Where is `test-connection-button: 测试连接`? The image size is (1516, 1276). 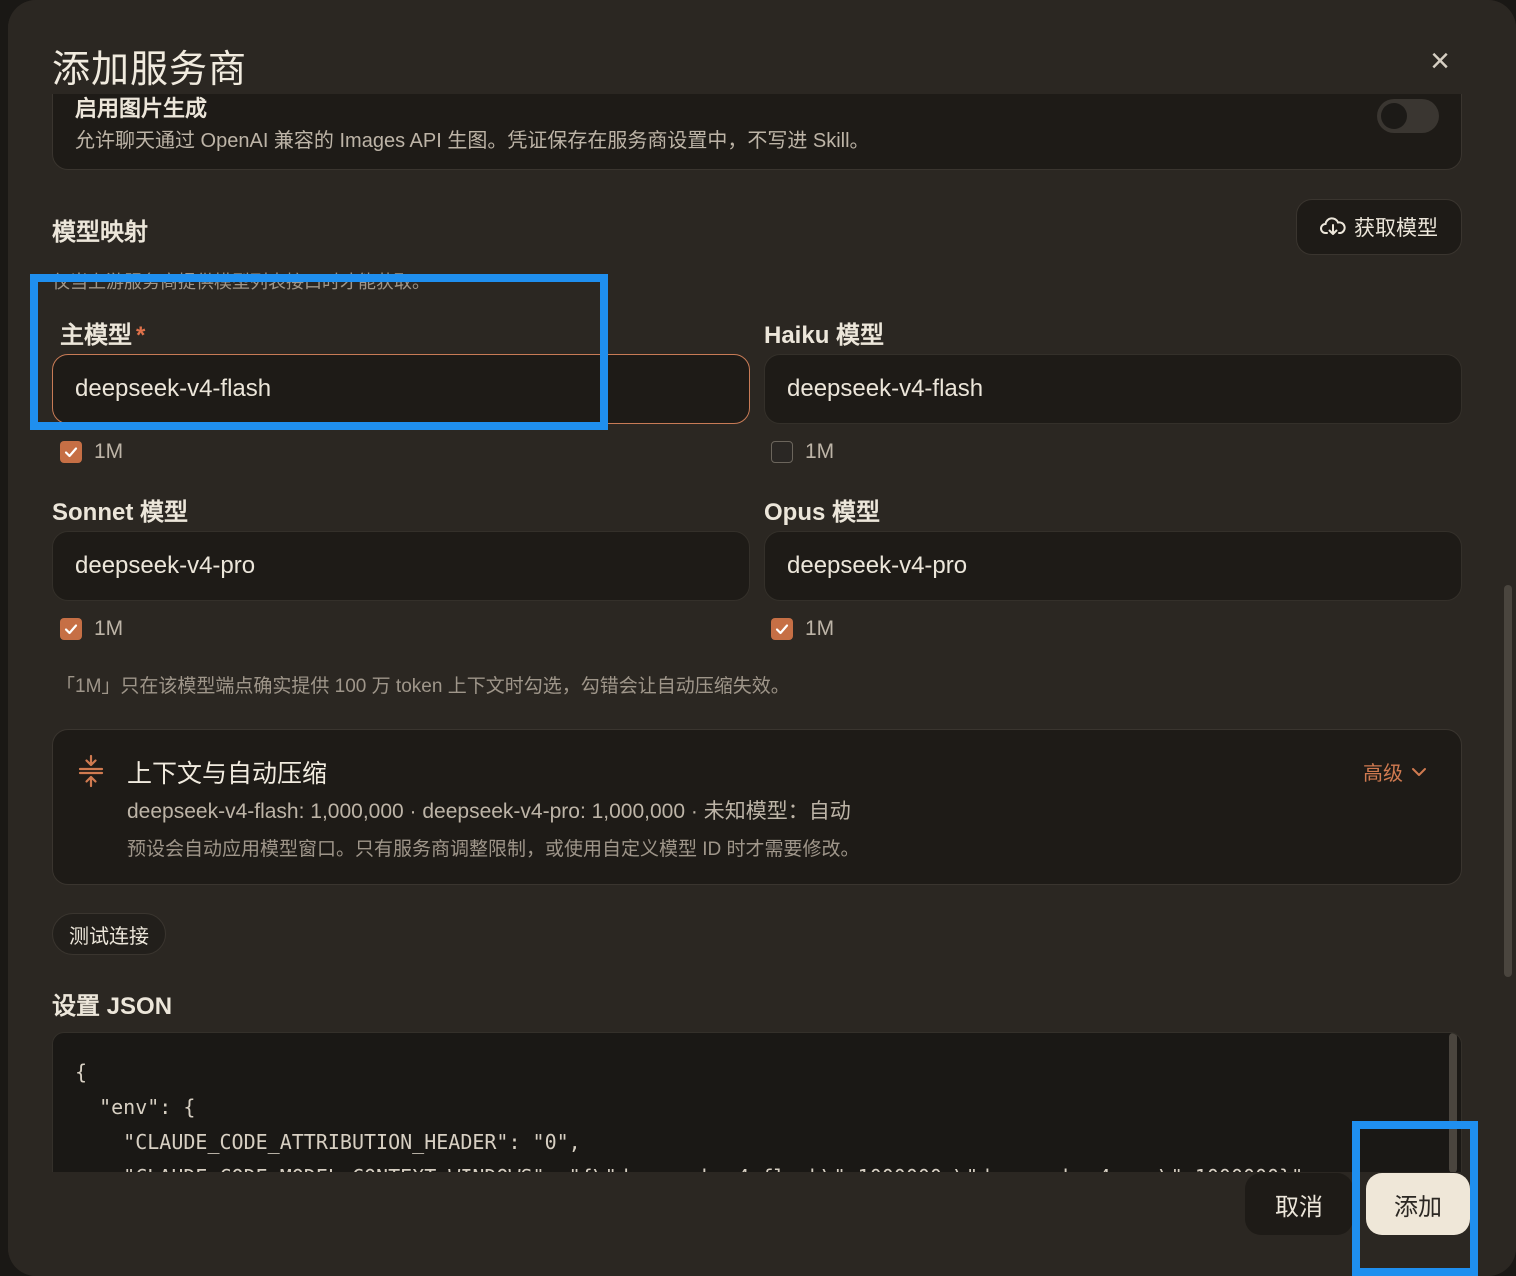 test-connection-button: 测试连接 is located at coordinates (109, 934).